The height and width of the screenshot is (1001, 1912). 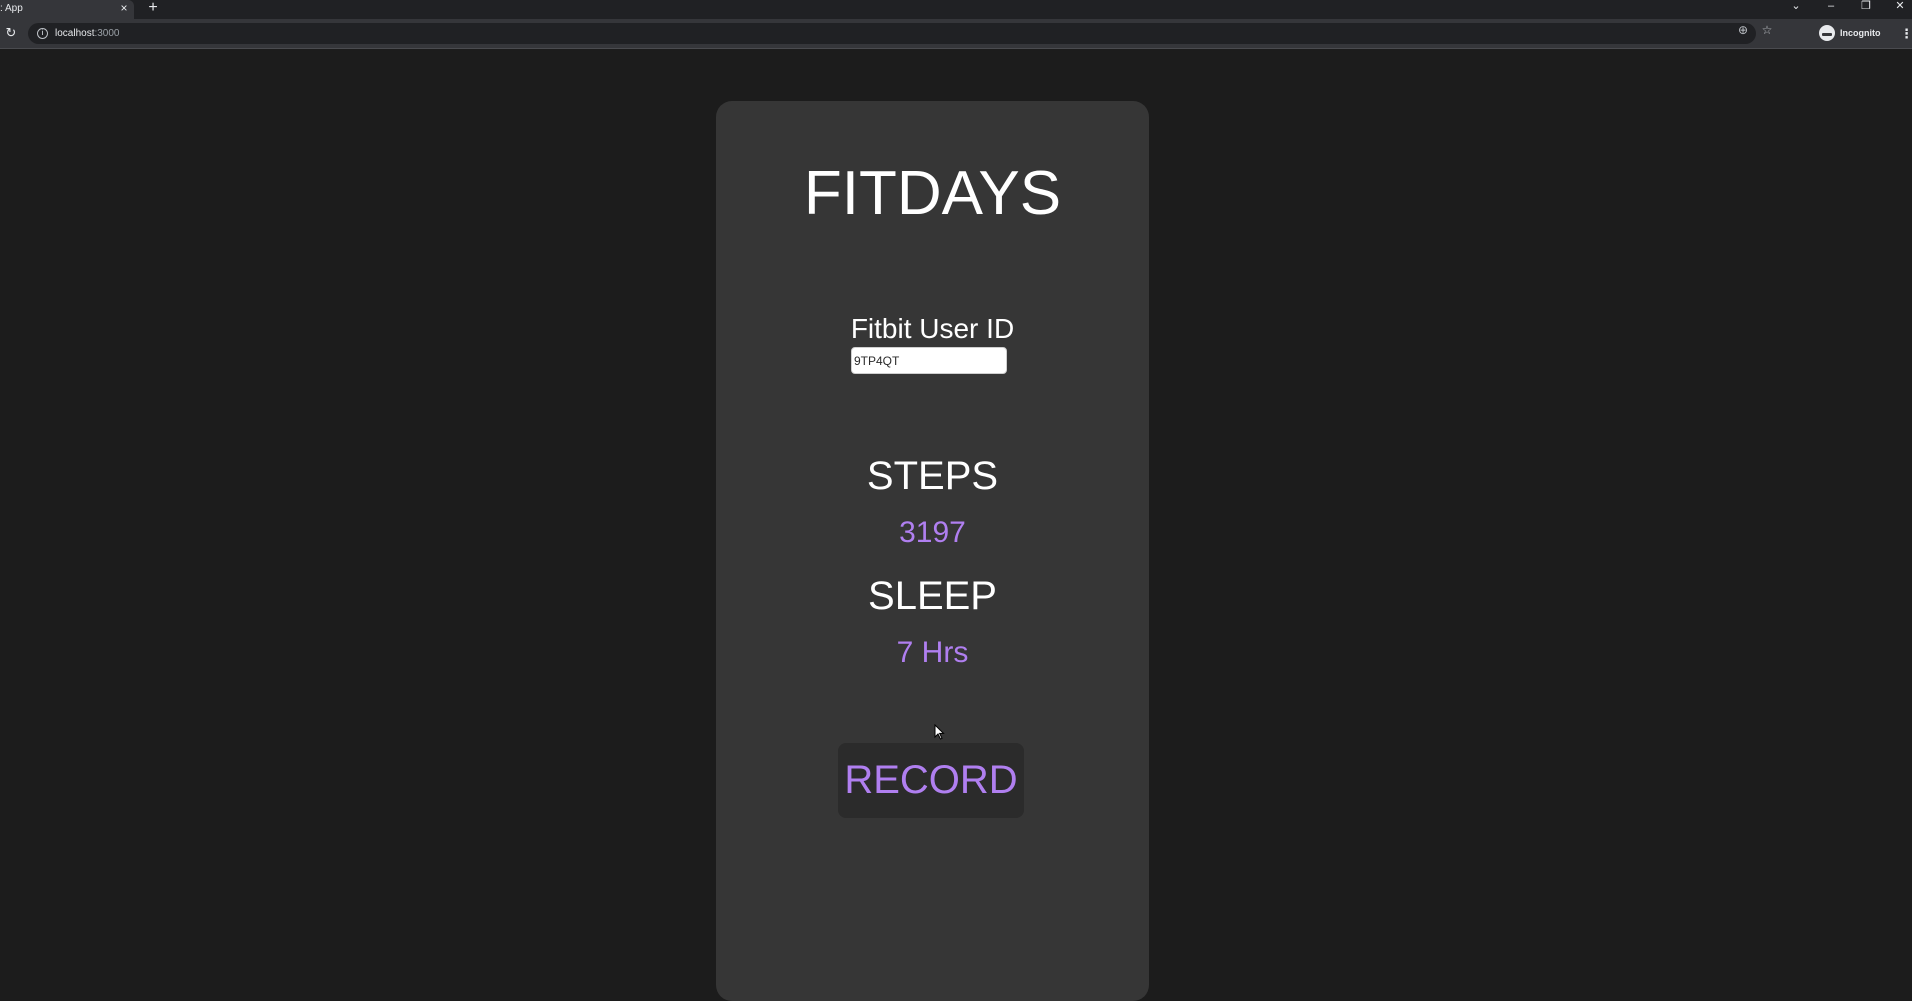 What do you see at coordinates (67, 9) in the screenshot?
I see `browser-tab: : App ×` at bounding box center [67, 9].